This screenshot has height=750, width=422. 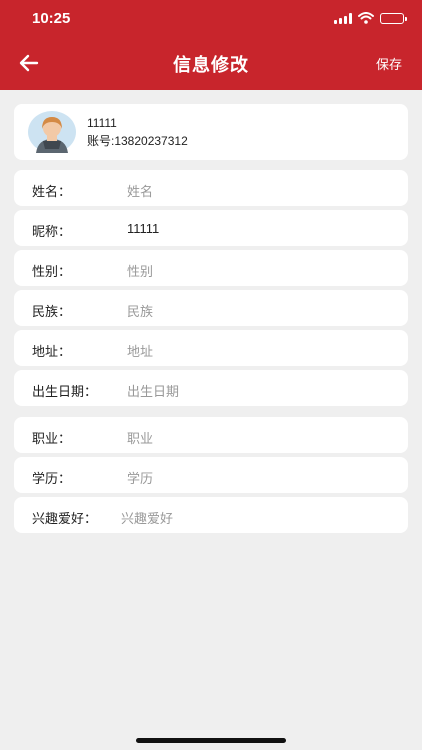 What do you see at coordinates (102, 123) in the screenshot?
I see `profile-name: 11111` at bounding box center [102, 123].